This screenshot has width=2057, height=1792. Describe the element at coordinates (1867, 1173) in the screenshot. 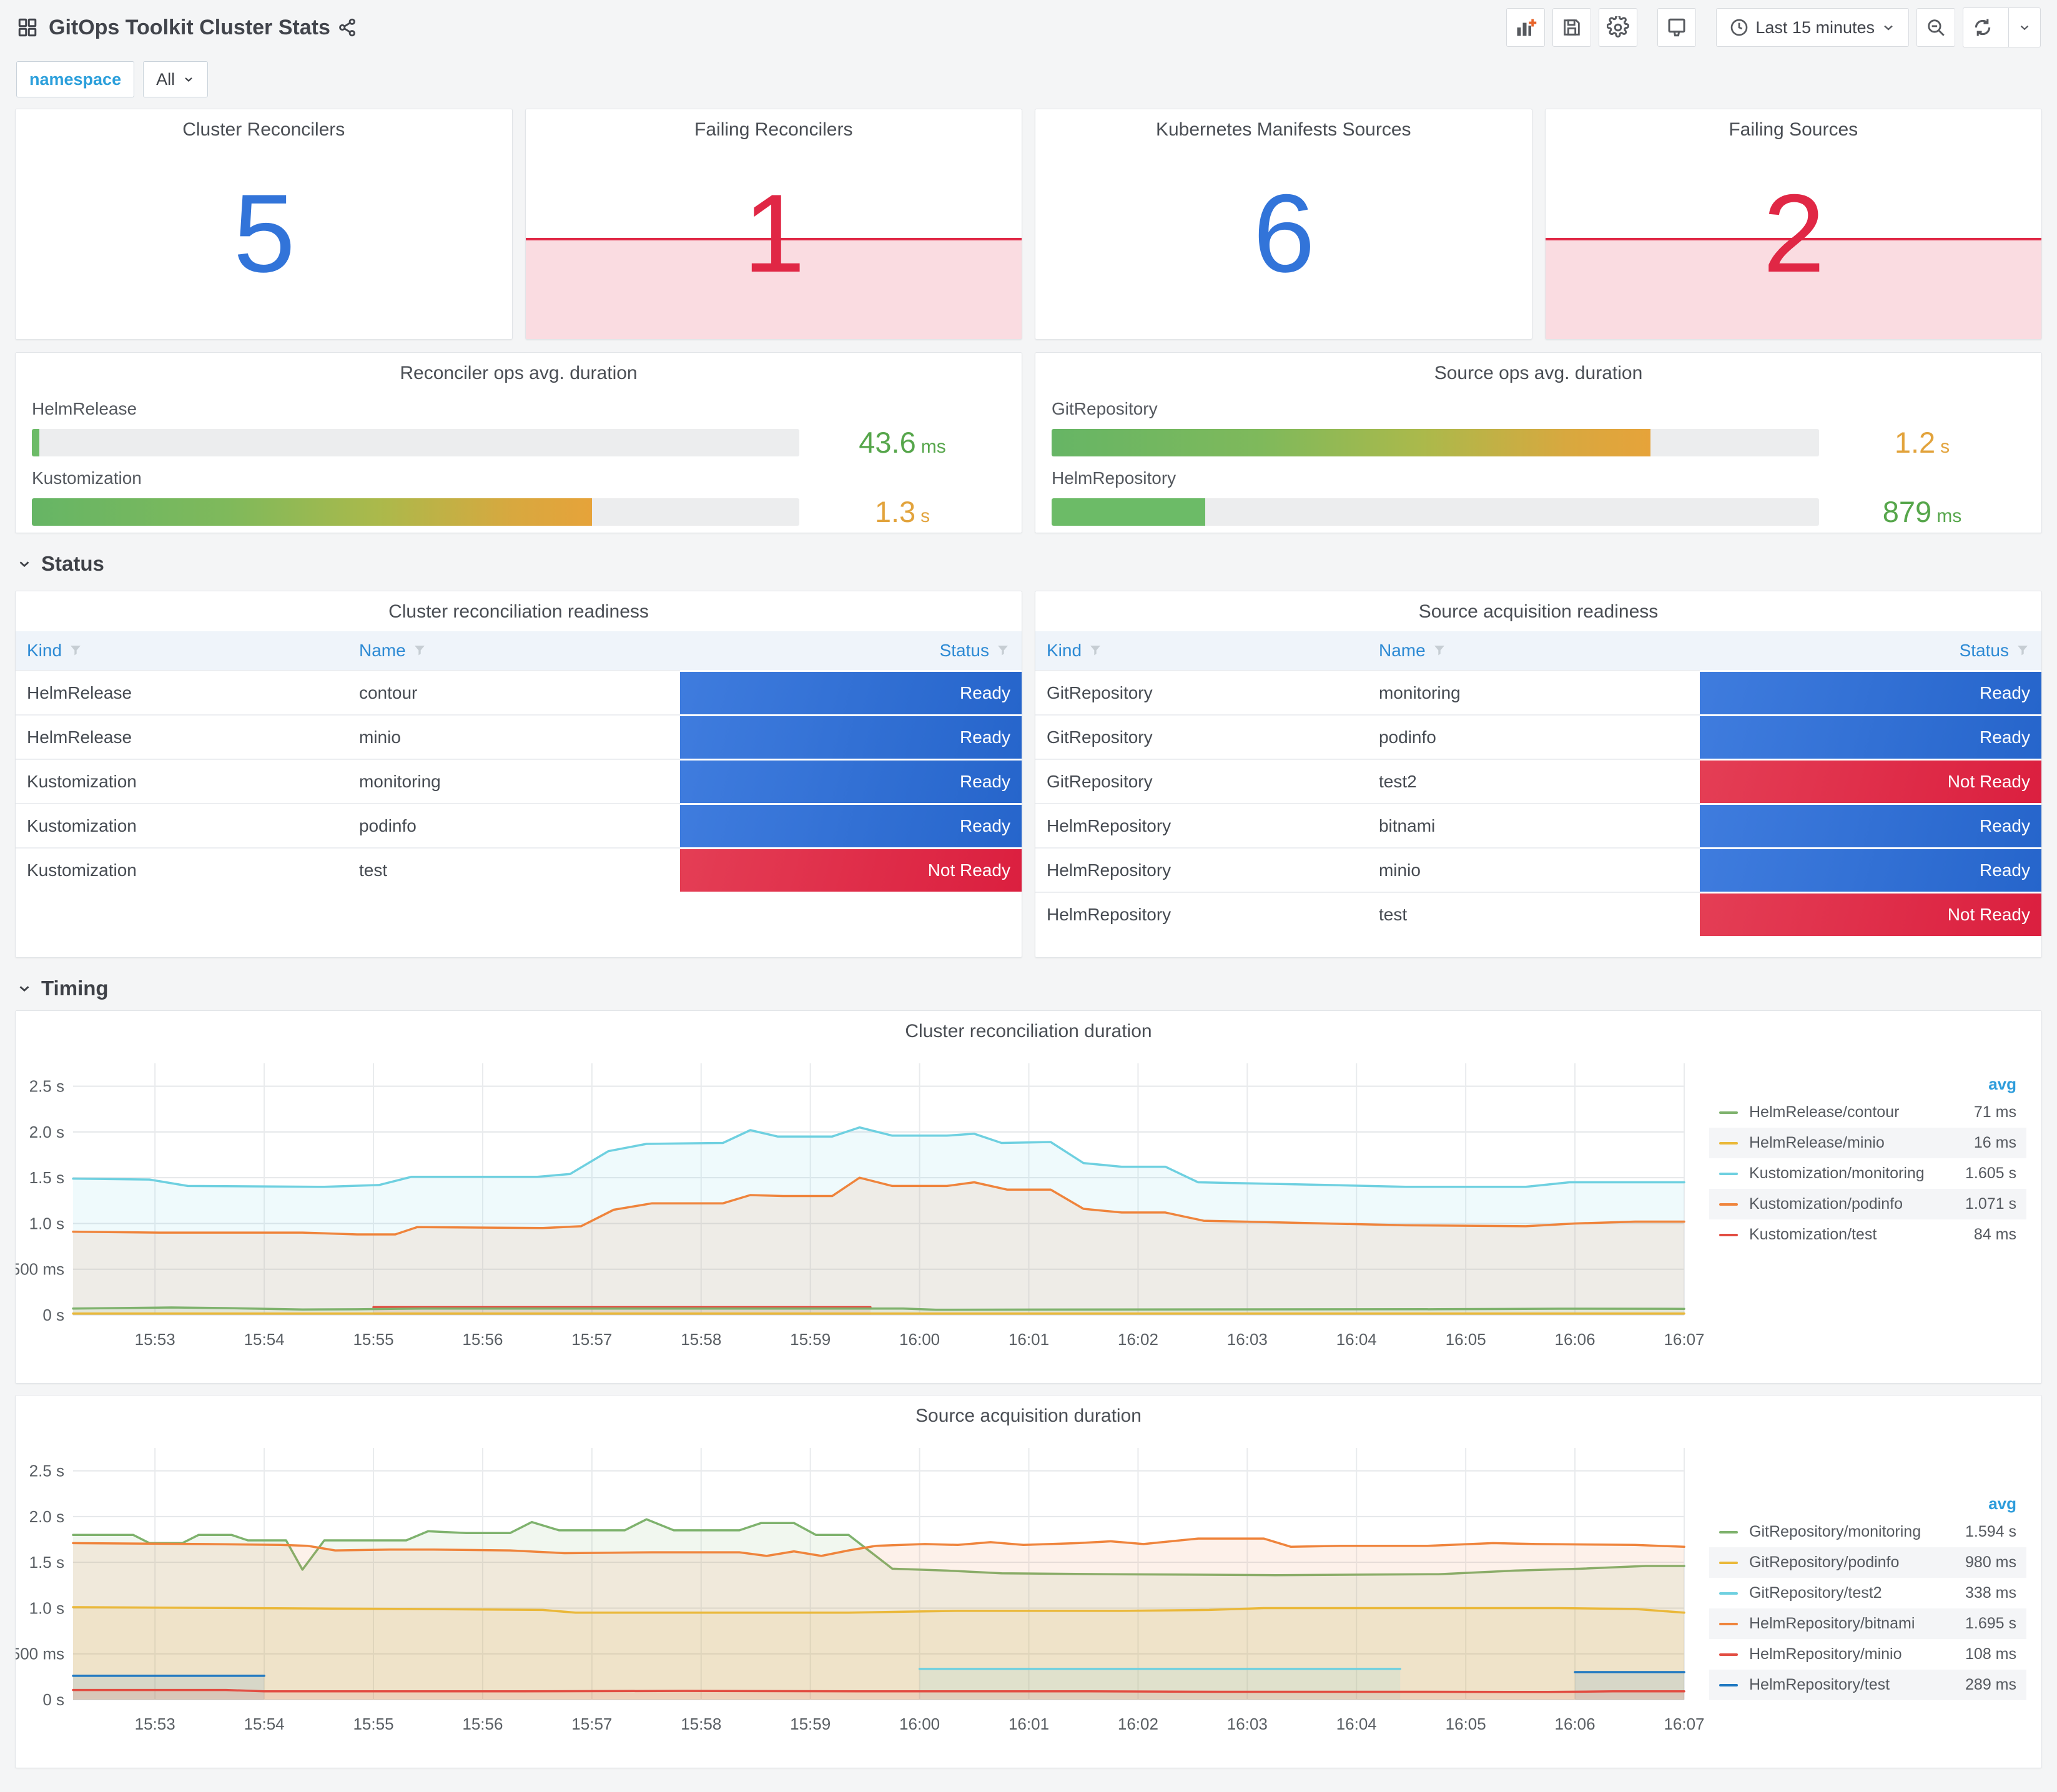

I see `legend-item: Kustomization/monitoring 1.605 s` at that location.